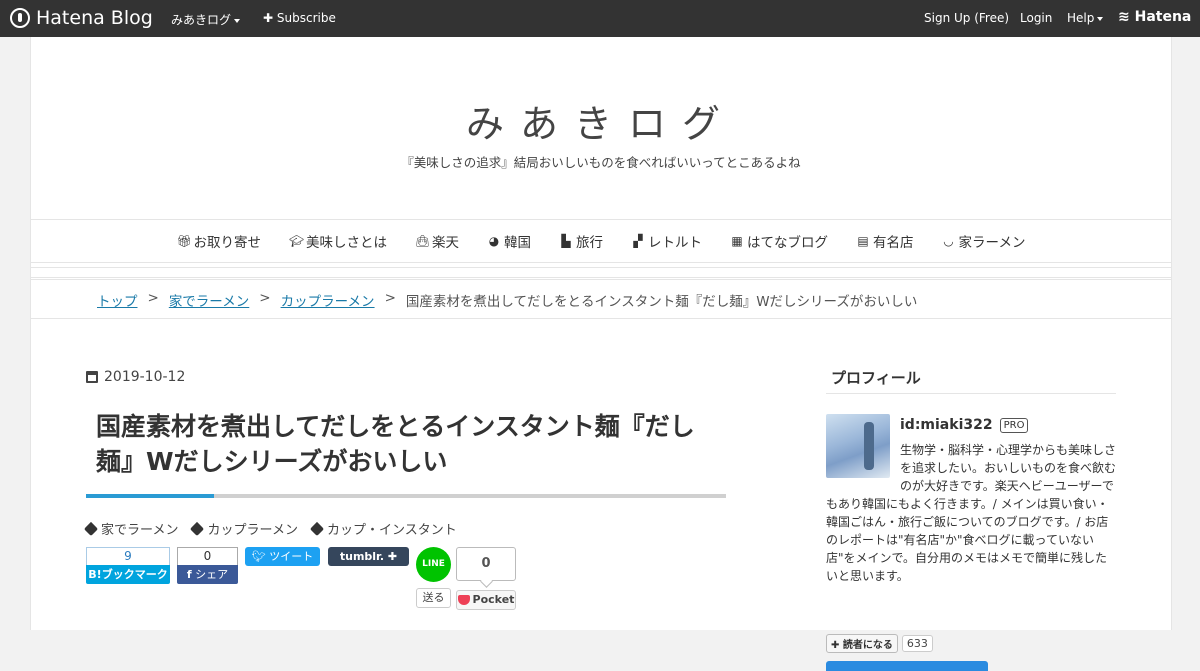 The image size is (1200, 671). What do you see at coordinates (411, 444) in the screenshot?
I see `post-title: 国産素材を煮出してだしをとるインスタント麺『だし麺』Wだしシリーズがおいしい` at bounding box center [411, 444].